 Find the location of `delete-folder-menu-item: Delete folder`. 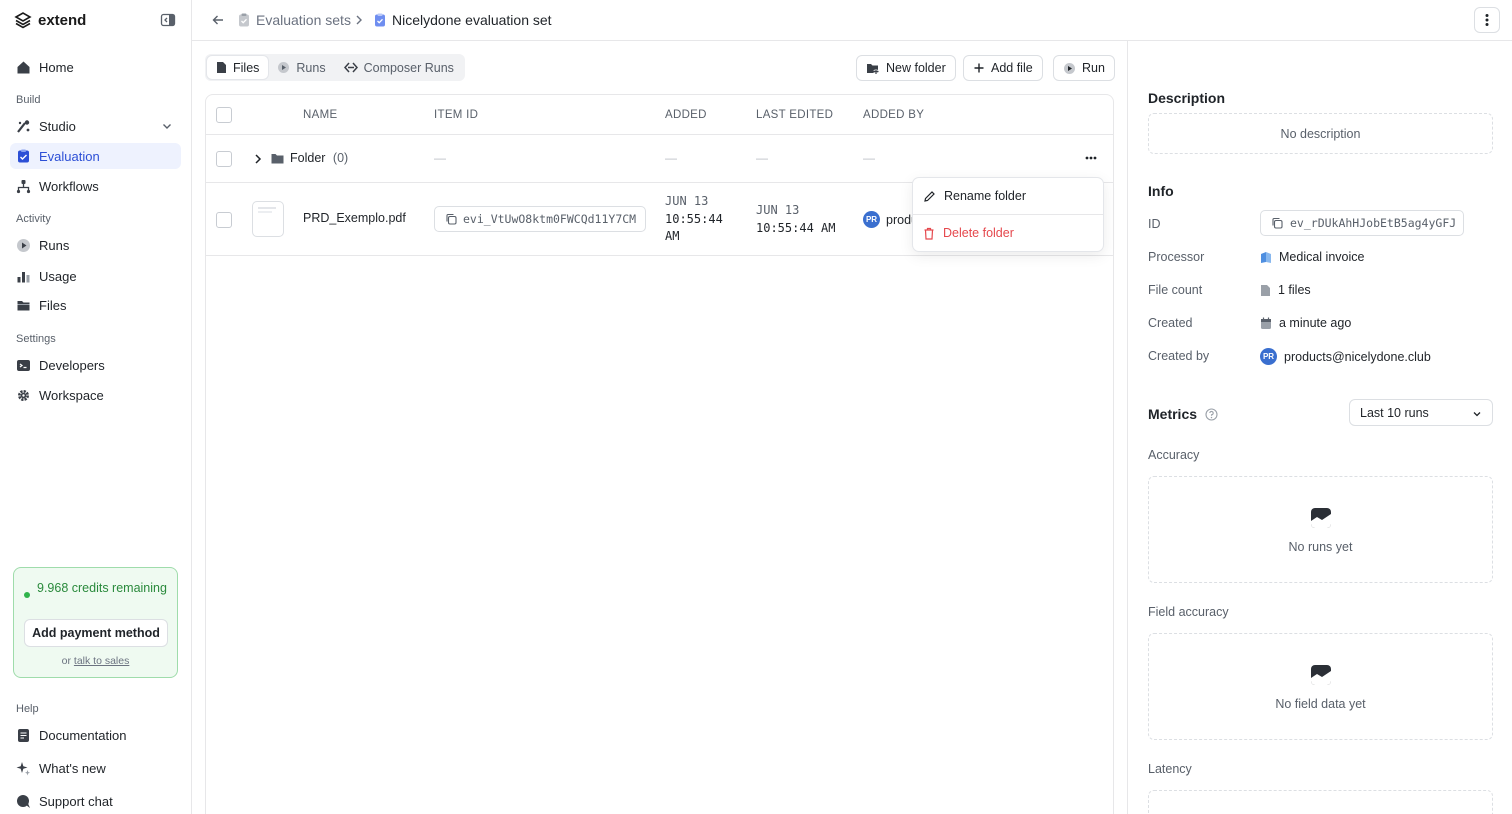

delete-folder-menu-item: Delete folder is located at coordinates (1008, 233).